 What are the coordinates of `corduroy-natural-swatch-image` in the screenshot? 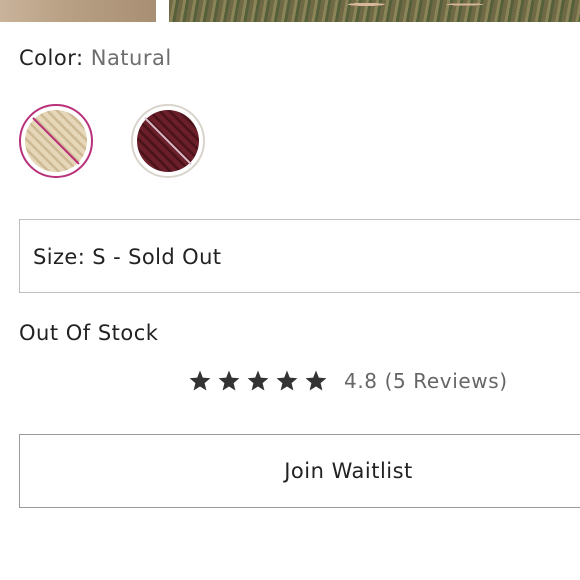 It's located at (56, 141).